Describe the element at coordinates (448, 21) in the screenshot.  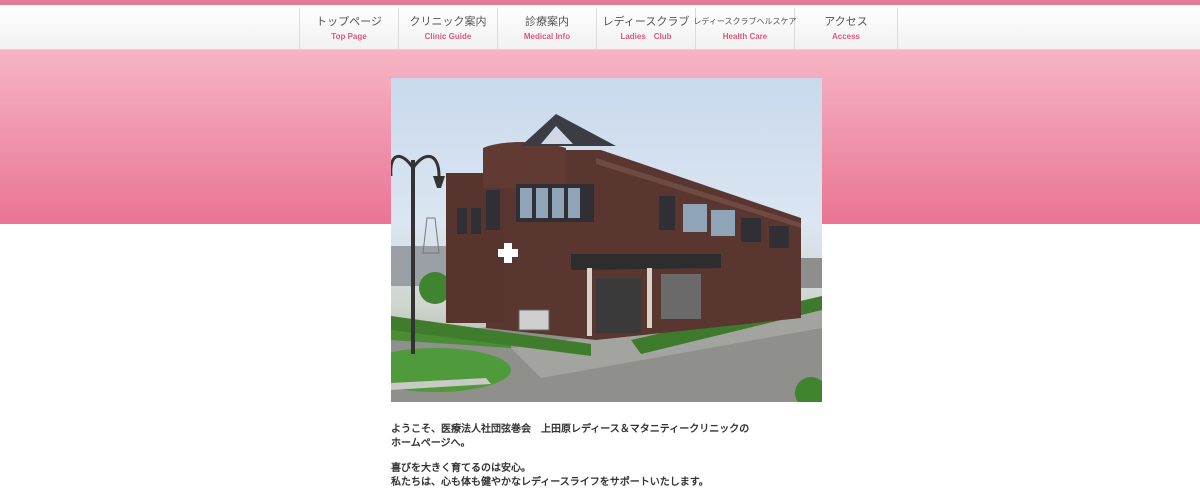
I see `nav-label-jp: クリニック案内` at that location.